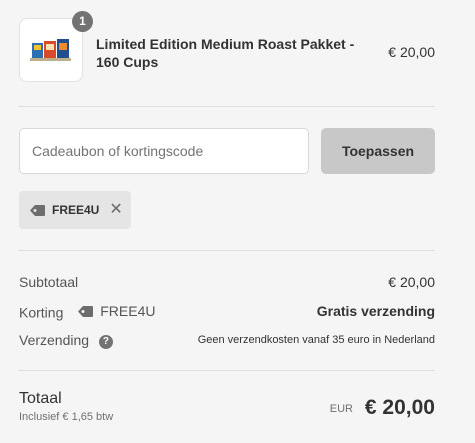 The width and height of the screenshot is (475, 443). Describe the element at coordinates (341, 409) in the screenshot. I see `currency-code: EUR` at that location.